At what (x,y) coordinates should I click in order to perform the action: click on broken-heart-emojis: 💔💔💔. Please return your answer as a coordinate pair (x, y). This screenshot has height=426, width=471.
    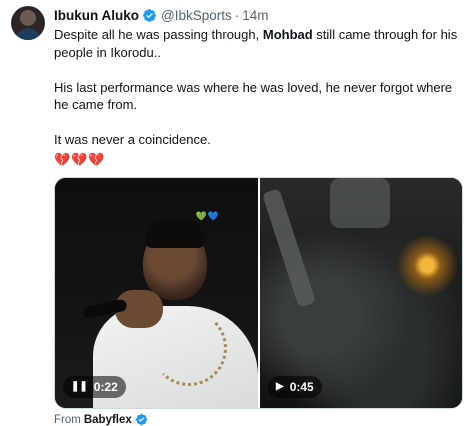
    Looking at the image, I should click on (80, 159).